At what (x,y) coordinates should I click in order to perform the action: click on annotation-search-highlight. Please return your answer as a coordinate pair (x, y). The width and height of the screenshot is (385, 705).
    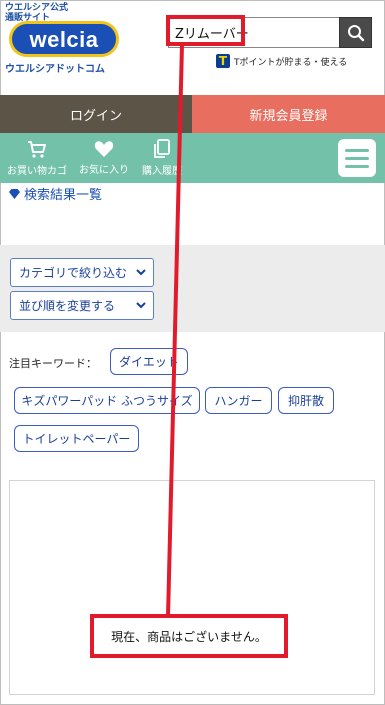
    Looking at the image, I should click on (205, 30).